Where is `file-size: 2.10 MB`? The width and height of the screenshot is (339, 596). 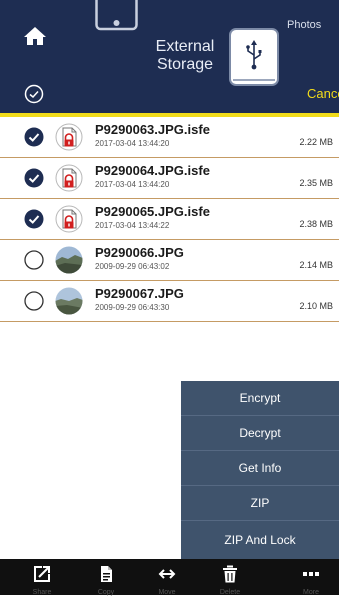 file-size: 2.10 MB is located at coordinates (316, 306).